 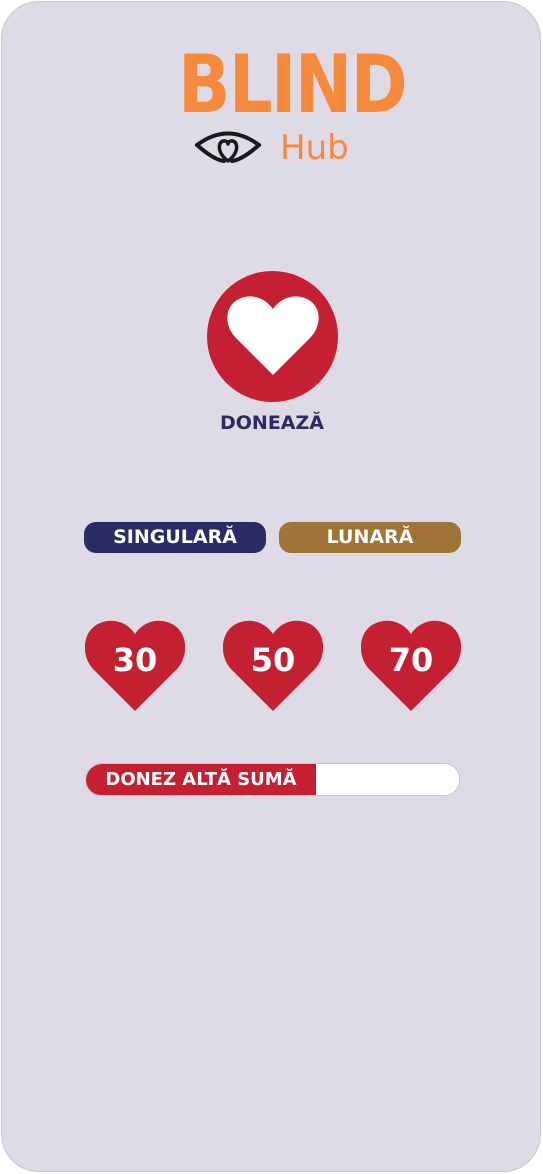 What do you see at coordinates (387, 779) in the screenshot?
I see `other-amount-input` at bounding box center [387, 779].